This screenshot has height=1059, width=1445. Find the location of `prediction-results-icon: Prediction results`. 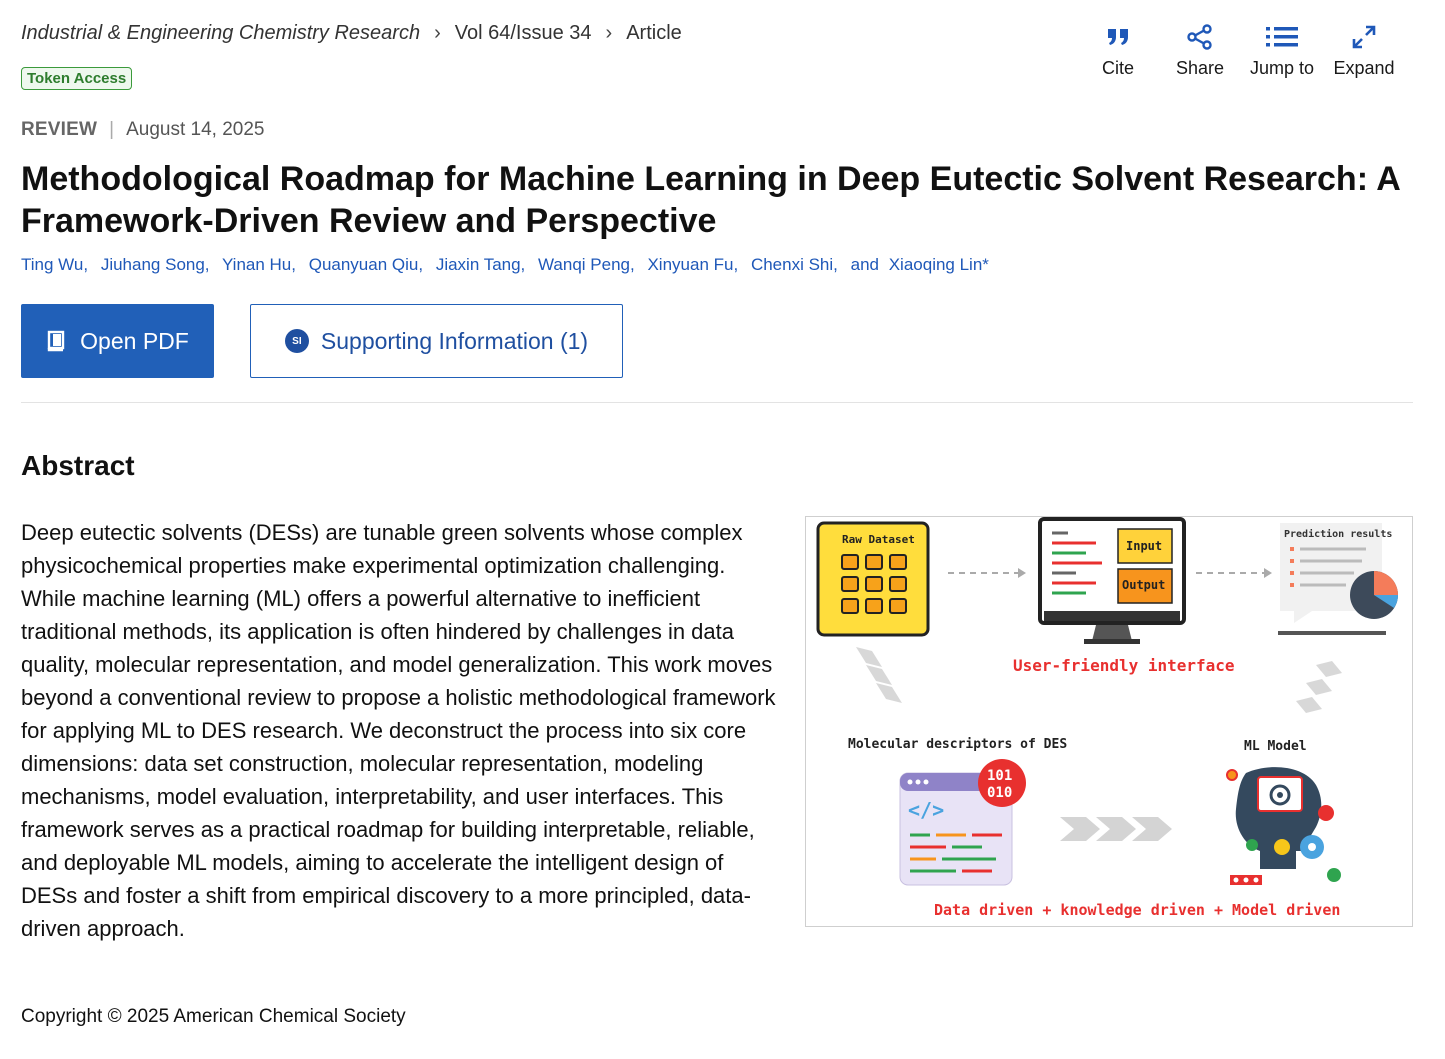

prediction-results-icon: Prediction results is located at coordinates (1338, 579).